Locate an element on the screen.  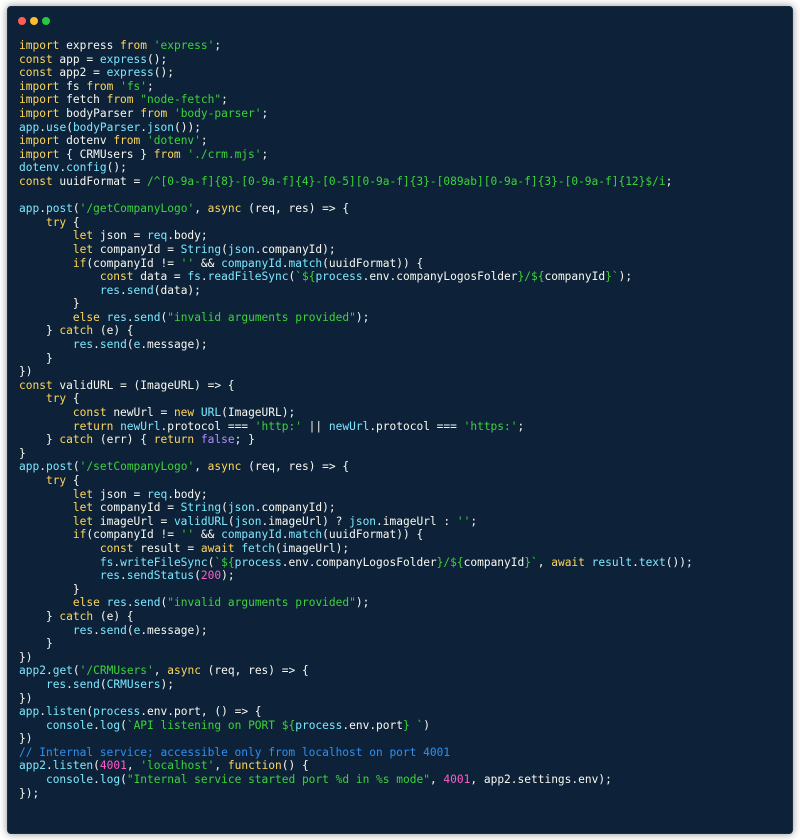
code-token: if is located at coordinates (79, 263).